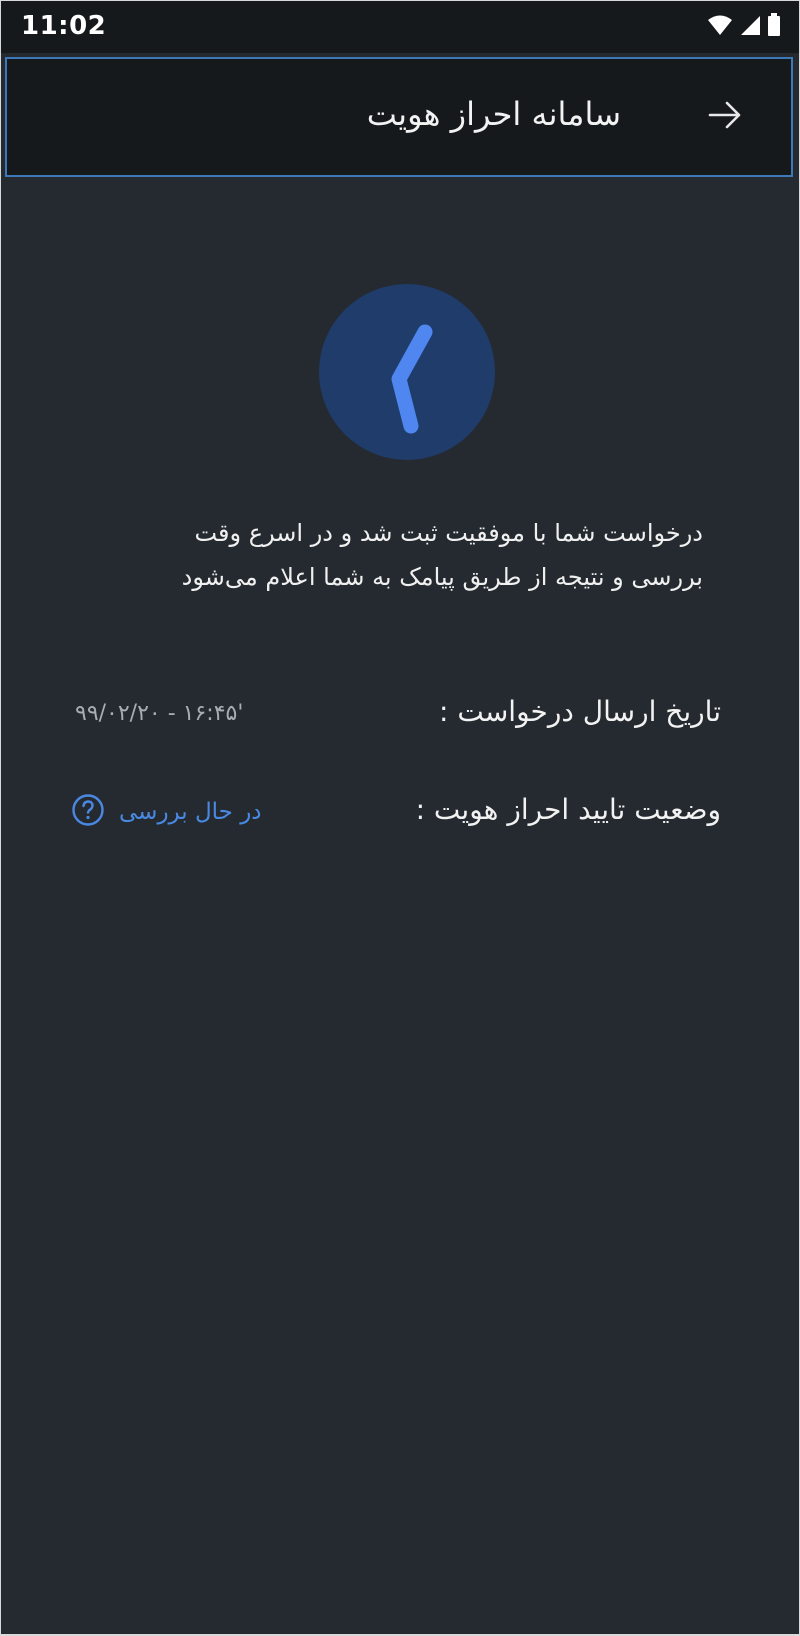  I want to click on verification-status: در حال بررسی, so click(166, 812).